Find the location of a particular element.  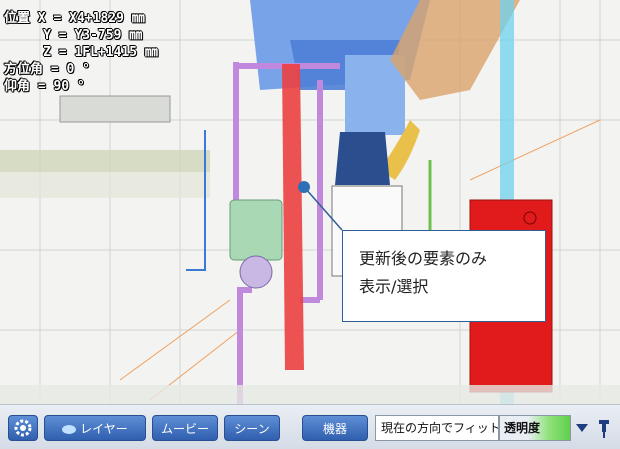

equipment-button: 機器 is located at coordinates (335, 428).